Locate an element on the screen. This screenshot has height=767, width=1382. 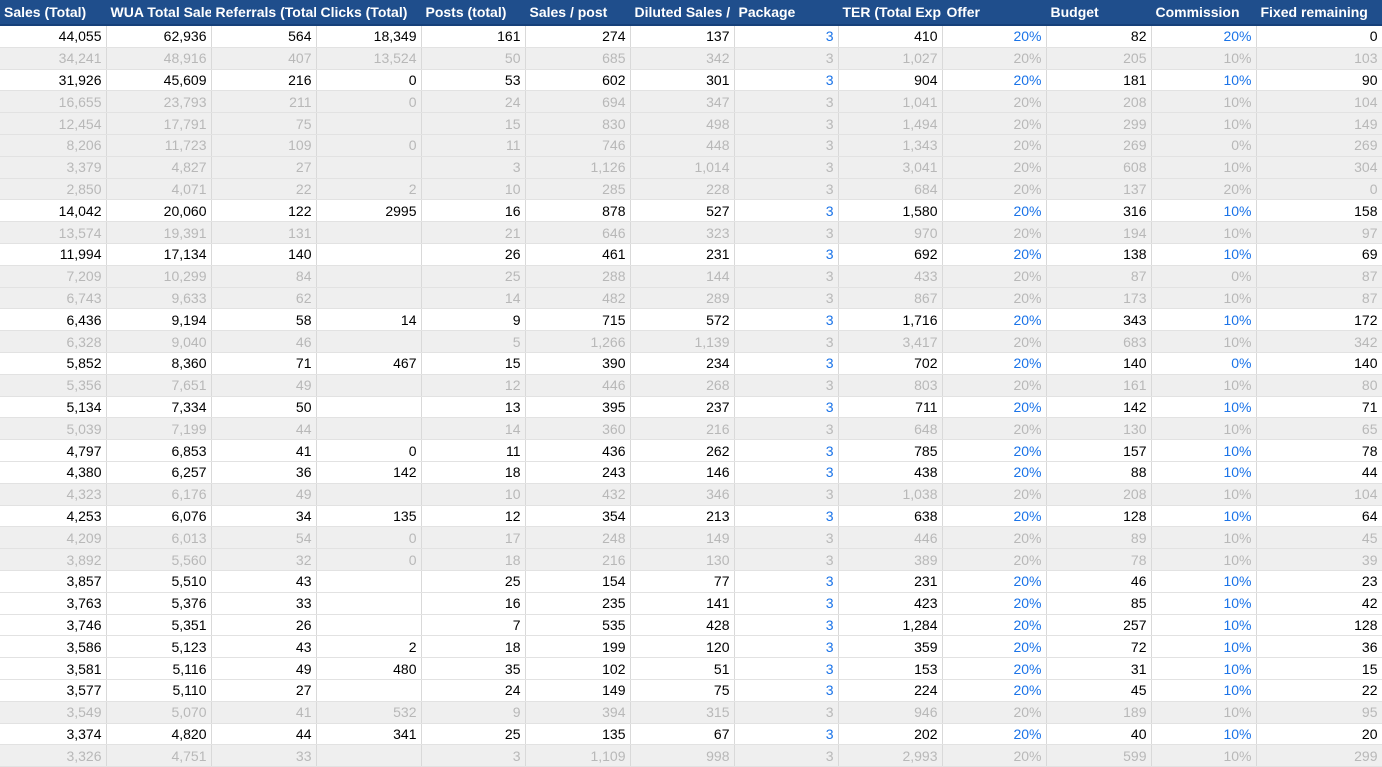
table-cell: 20 is located at coordinates (1319, 734).